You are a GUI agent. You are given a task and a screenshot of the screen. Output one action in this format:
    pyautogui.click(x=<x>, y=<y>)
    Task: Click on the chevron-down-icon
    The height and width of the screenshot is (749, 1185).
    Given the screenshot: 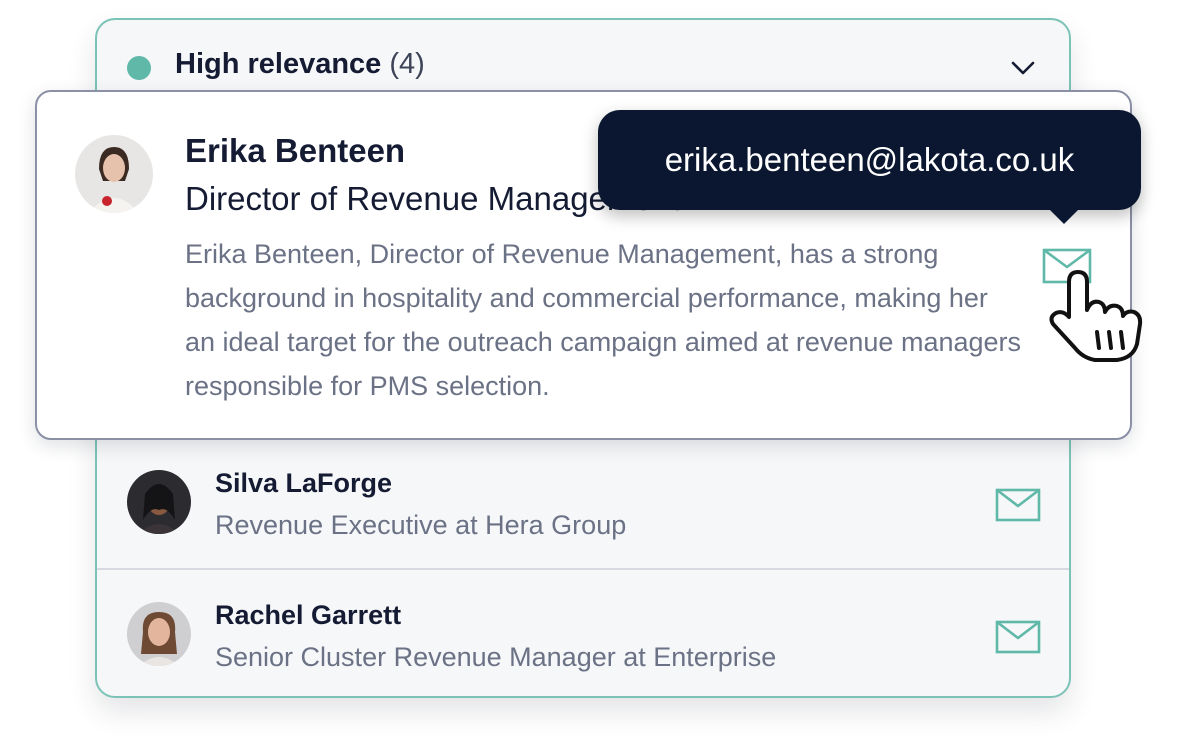 What is the action you would take?
    pyautogui.click(x=1023, y=68)
    